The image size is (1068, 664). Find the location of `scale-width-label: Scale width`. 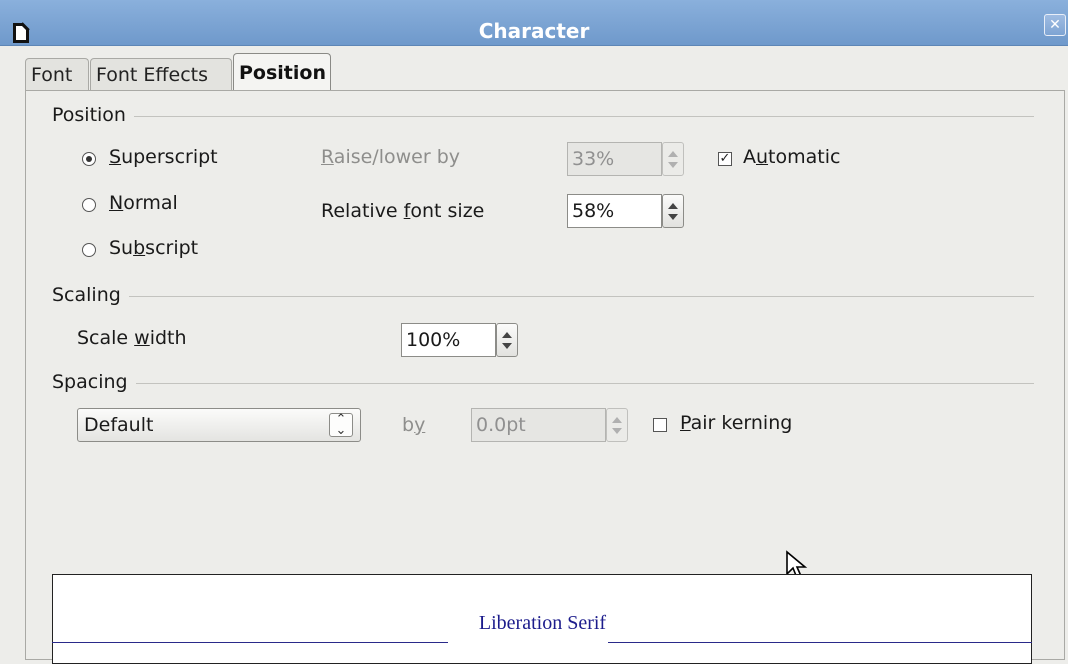

scale-width-label: Scale width is located at coordinates (132, 338).